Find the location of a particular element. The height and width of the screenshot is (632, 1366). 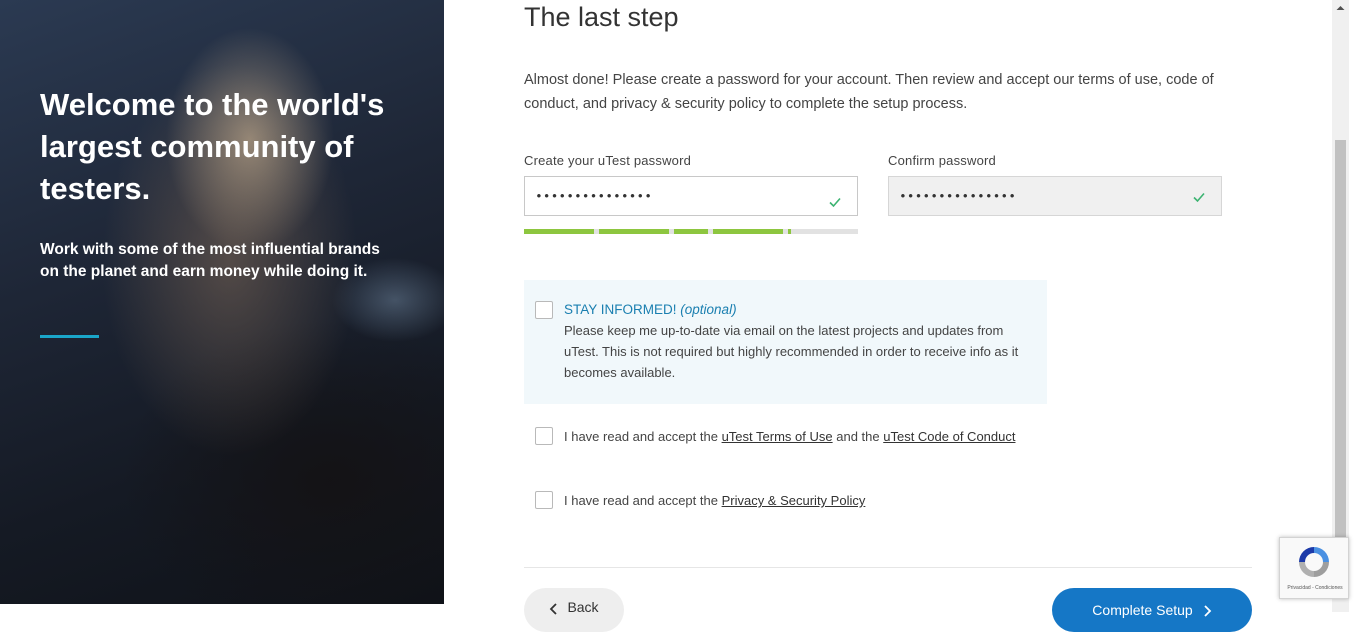

scrollbar-thumb is located at coordinates (1340, 340).